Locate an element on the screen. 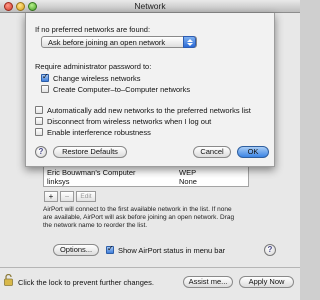 The width and height of the screenshot is (320, 300). network-security: WEP is located at coordinates (188, 172).